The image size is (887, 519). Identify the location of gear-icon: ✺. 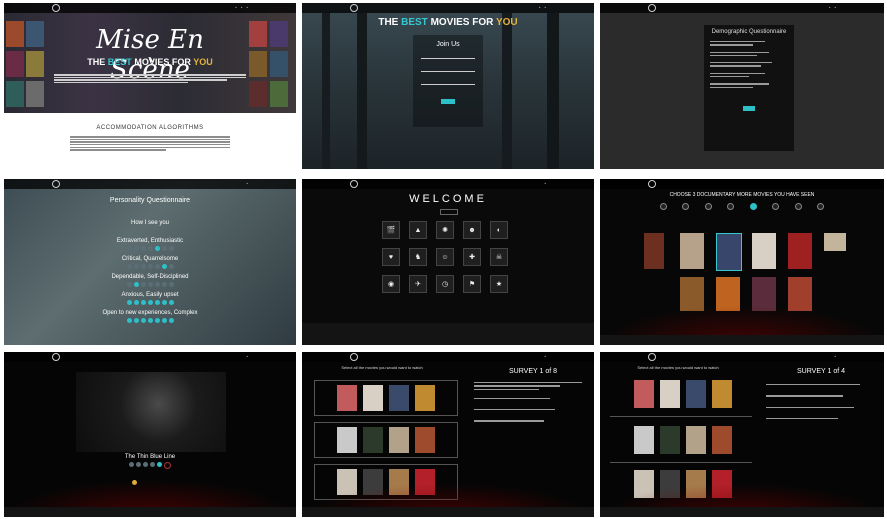
(445, 230).